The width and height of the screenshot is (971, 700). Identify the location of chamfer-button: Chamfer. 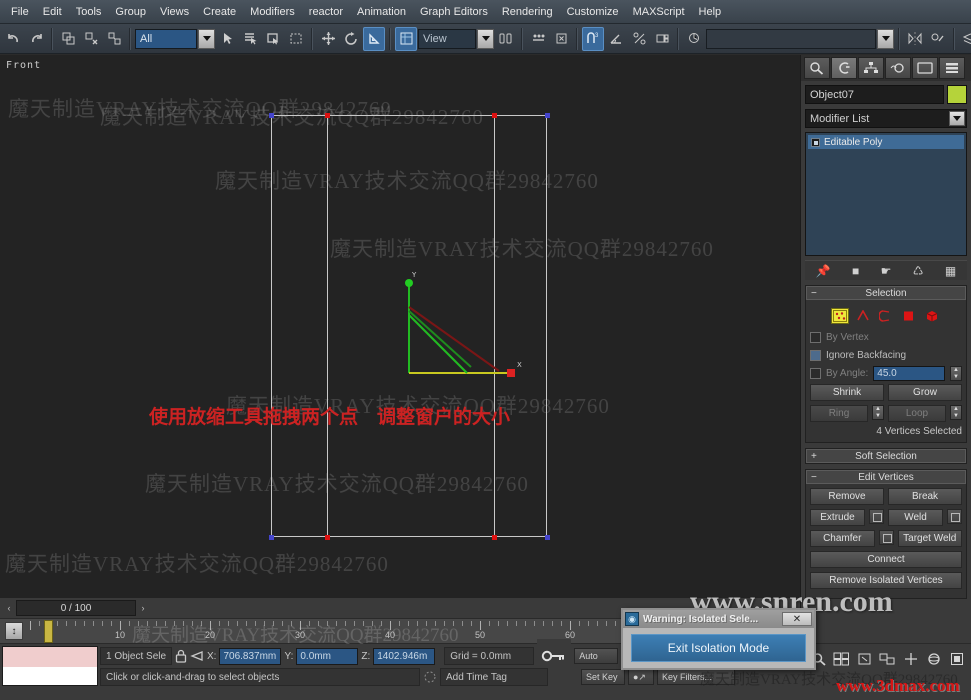
(842, 538).